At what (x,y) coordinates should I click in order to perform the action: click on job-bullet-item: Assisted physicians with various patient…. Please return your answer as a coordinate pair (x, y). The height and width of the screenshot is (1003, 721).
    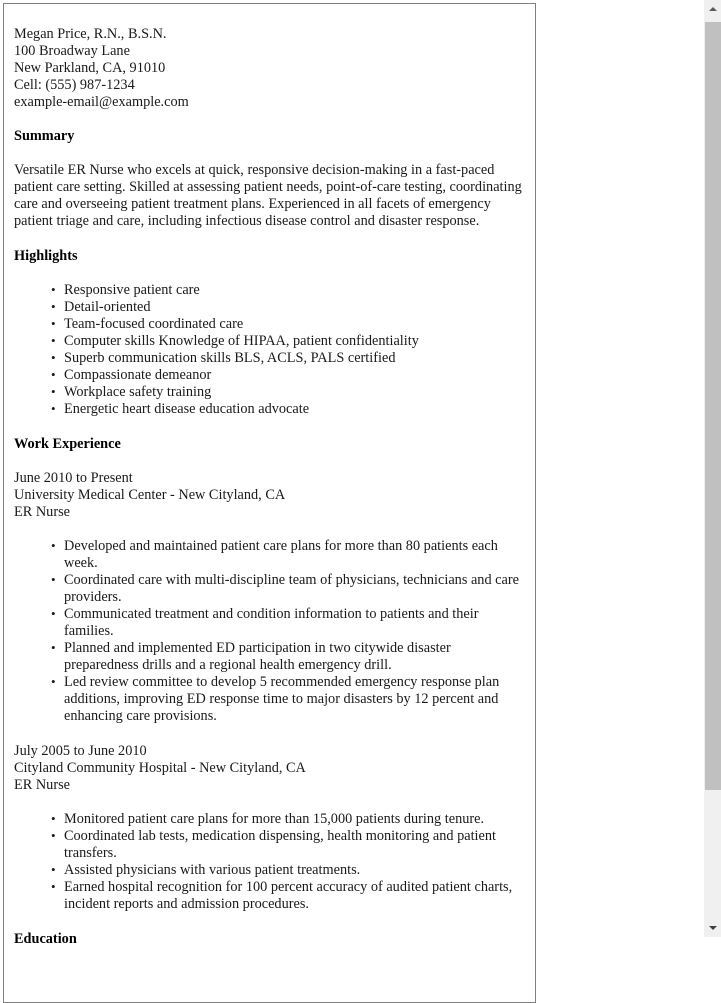
    Looking at the image, I should click on (287, 870).